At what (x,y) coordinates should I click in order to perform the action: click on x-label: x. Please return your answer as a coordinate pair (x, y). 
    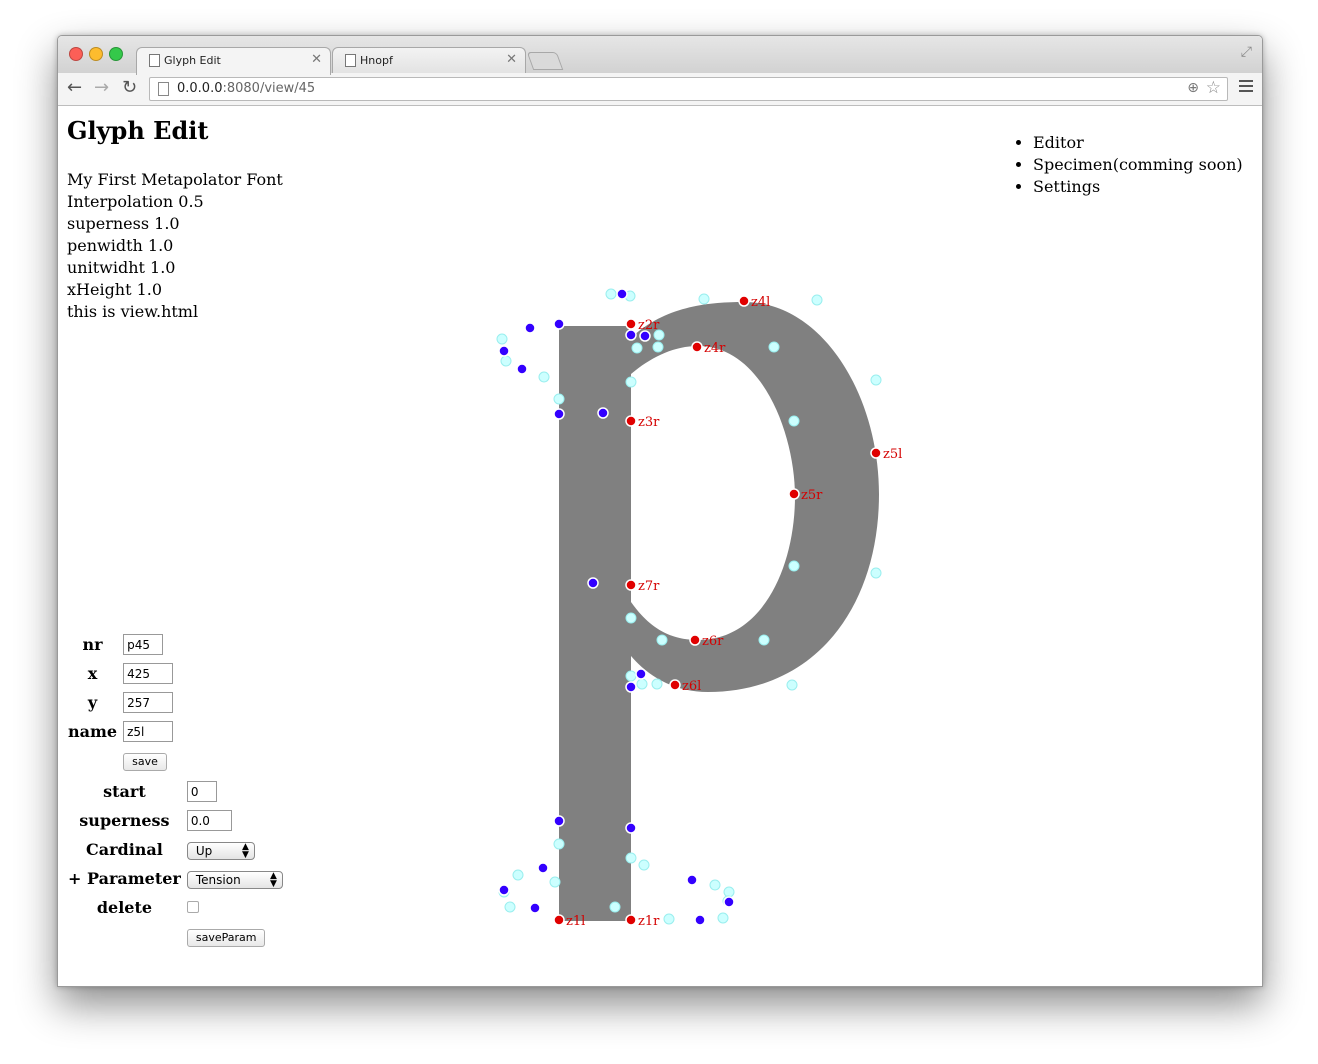
    Looking at the image, I should click on (92, 673).